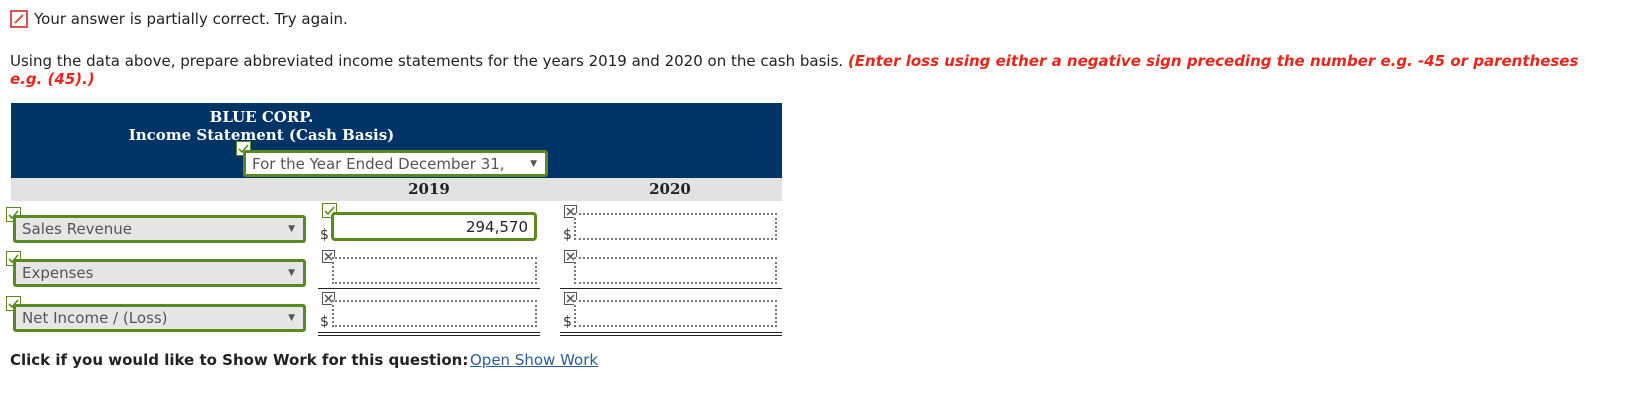  Describe the element at coordinates (77, 229) in the screenshot. I see `row-label-value: Sales Revenue` at that location.